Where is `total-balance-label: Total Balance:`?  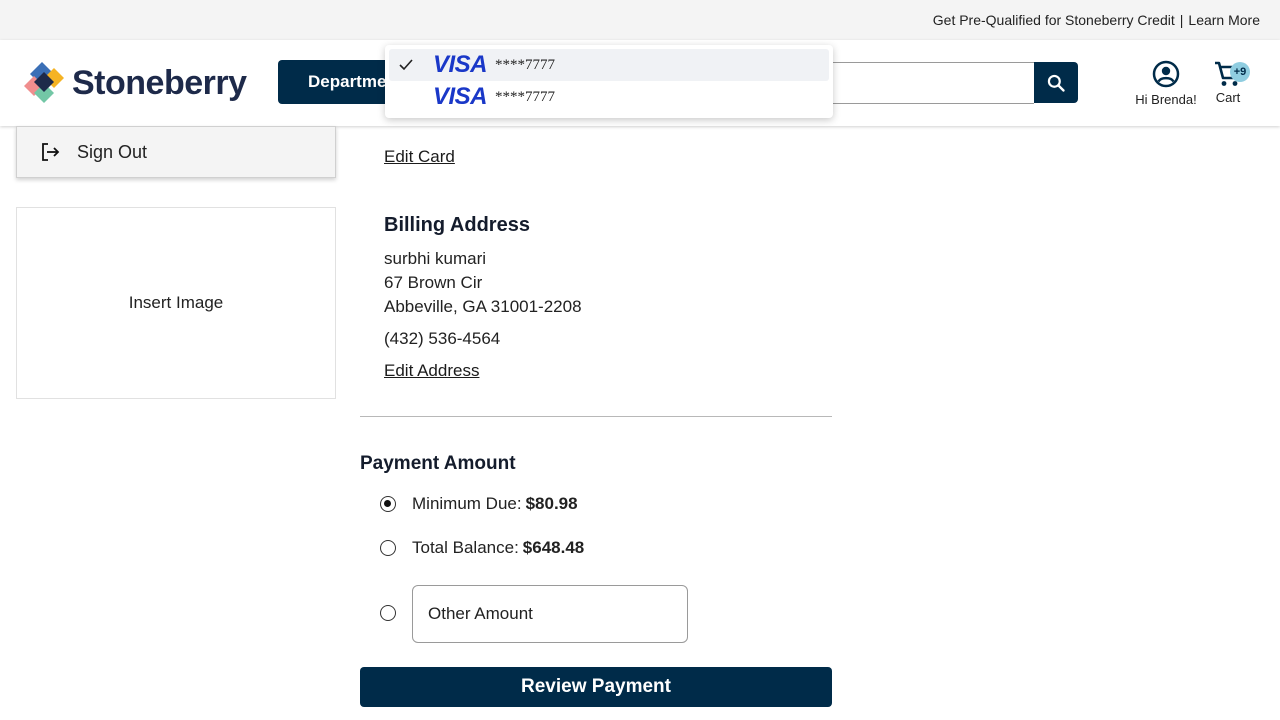
total-balance-label: Total Balance: is located at coordinates (465, 547).